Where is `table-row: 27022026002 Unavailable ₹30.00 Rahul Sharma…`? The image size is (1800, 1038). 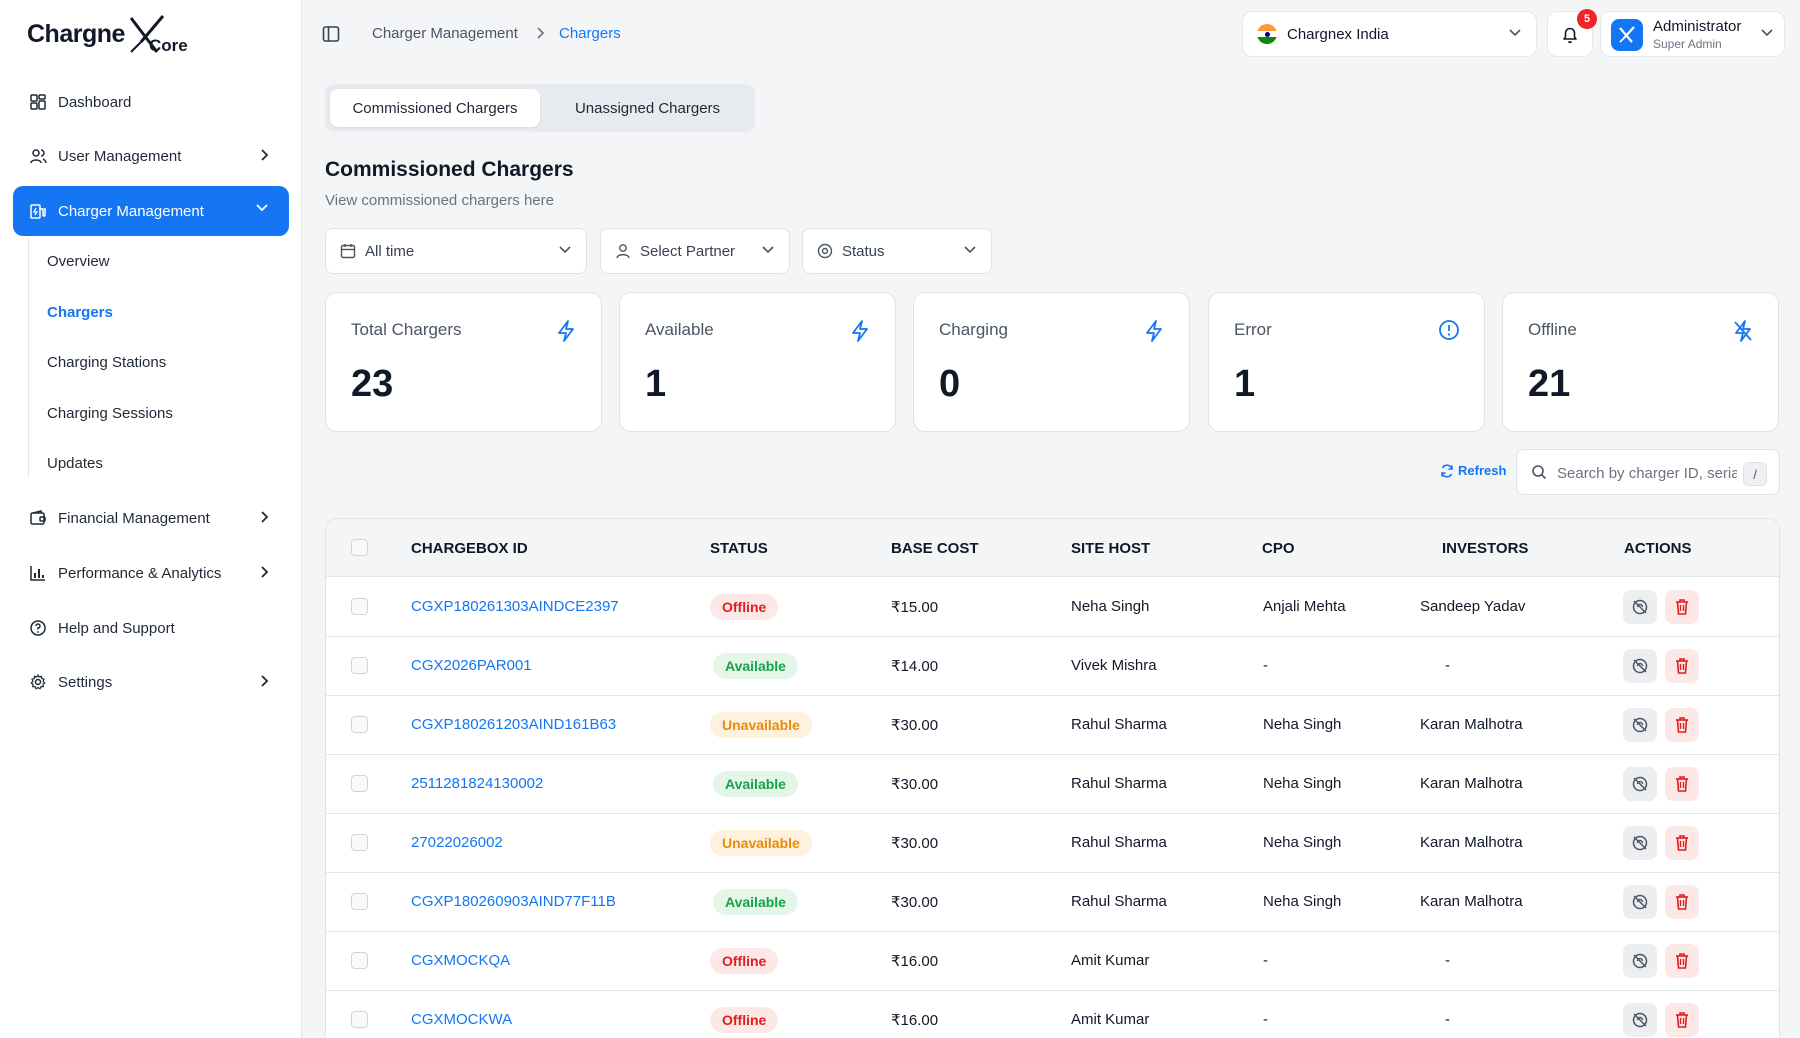 table-row: 27022026002 Unavailable ₹30.00 Rahul Sharma… is located at coordinates (1052, 843).